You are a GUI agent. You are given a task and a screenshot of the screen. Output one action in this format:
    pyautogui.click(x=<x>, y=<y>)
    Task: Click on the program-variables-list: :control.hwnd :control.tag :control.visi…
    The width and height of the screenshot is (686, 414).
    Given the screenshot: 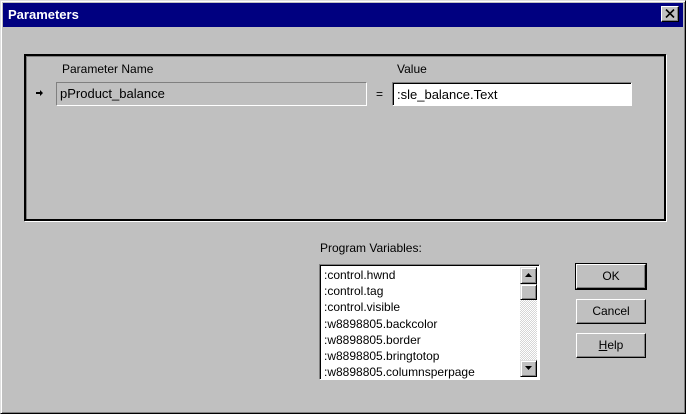 What is the action you would take?
    pyautogui.click(x=429, y=322)
    